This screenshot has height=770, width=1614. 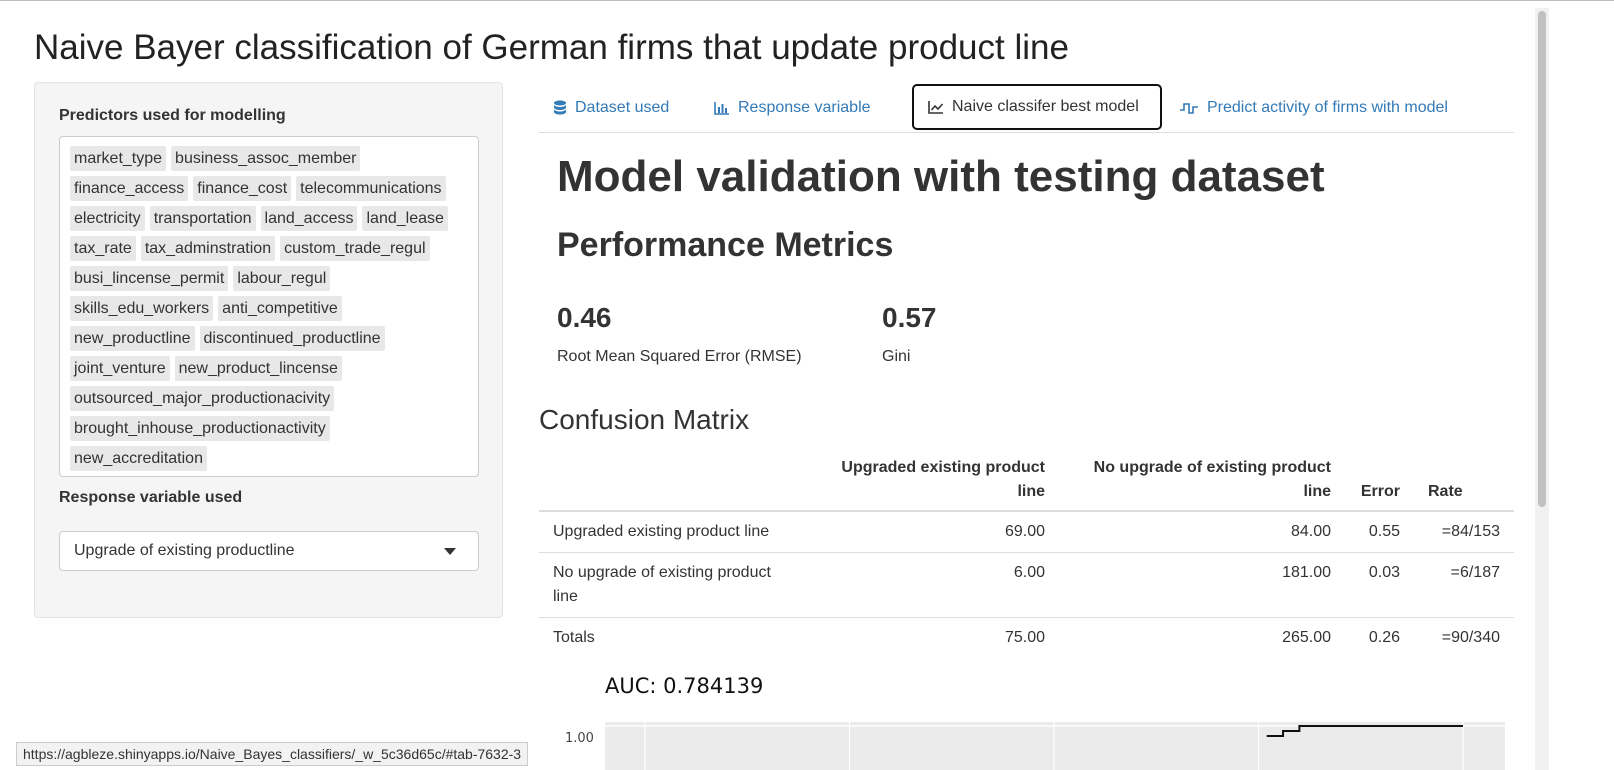 I want to click on tab-dataset-used: Dataset used, so click(x=611, y=107).